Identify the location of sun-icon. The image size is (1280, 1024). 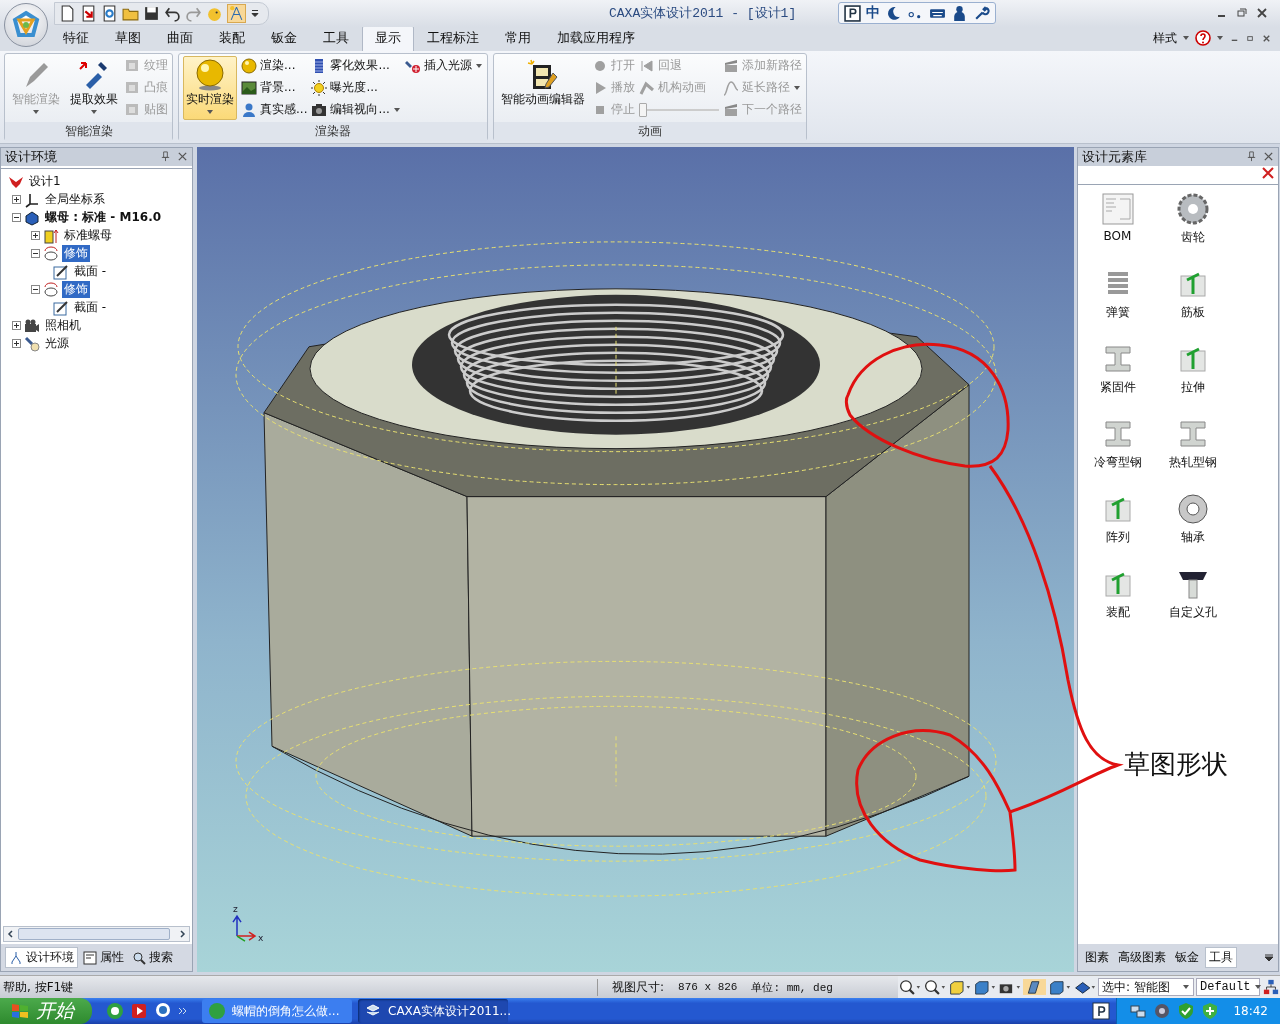
(319, 87).